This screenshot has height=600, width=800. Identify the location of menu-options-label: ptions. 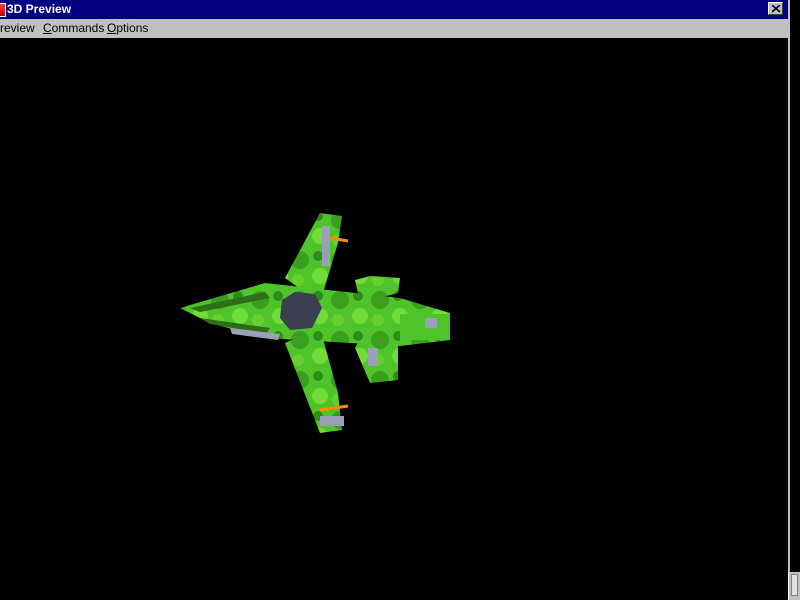
(132, 28).